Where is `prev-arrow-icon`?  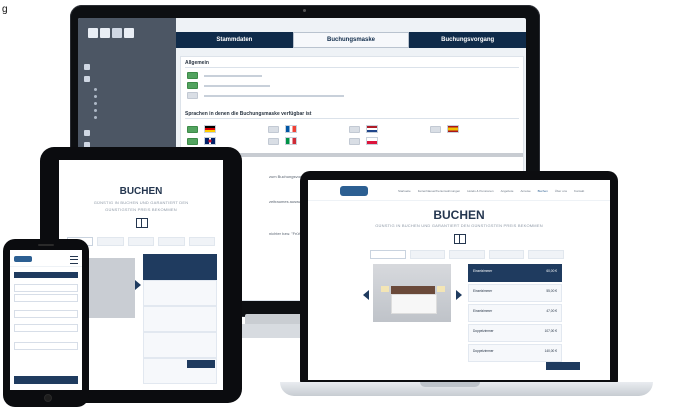
prev-arrow-icon is located at coordinates (366, 295).